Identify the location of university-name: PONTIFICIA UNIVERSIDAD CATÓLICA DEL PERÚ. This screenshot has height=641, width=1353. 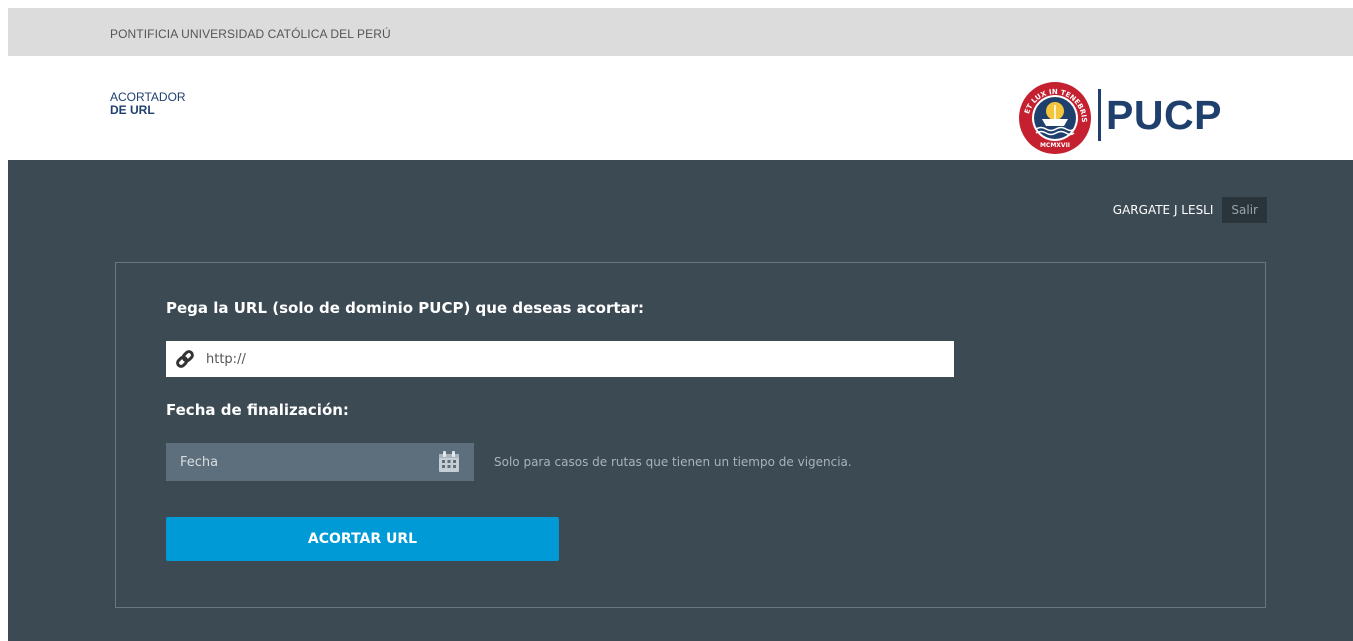
(250, 34).